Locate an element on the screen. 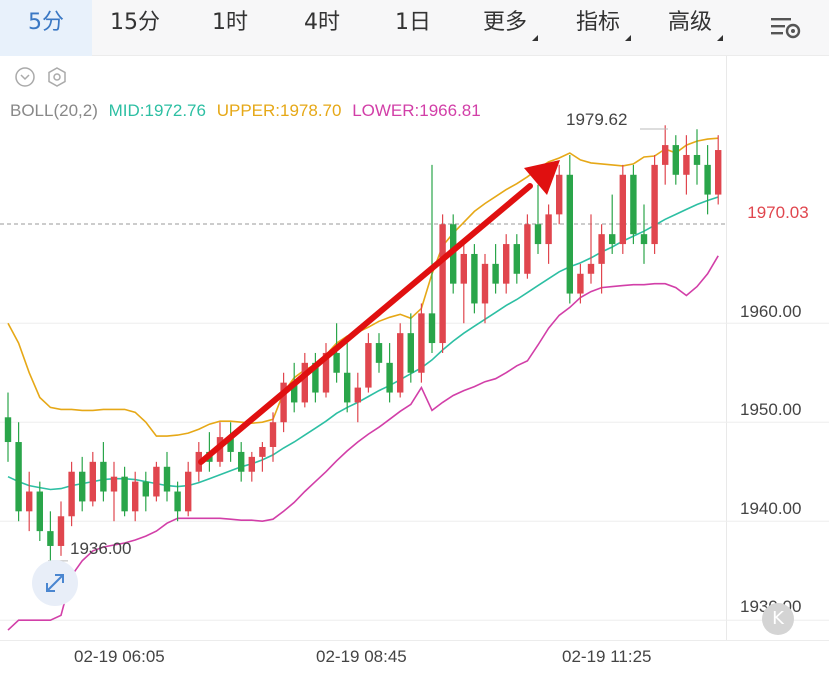  fullscreen-button is located at coordinates (55, 583).